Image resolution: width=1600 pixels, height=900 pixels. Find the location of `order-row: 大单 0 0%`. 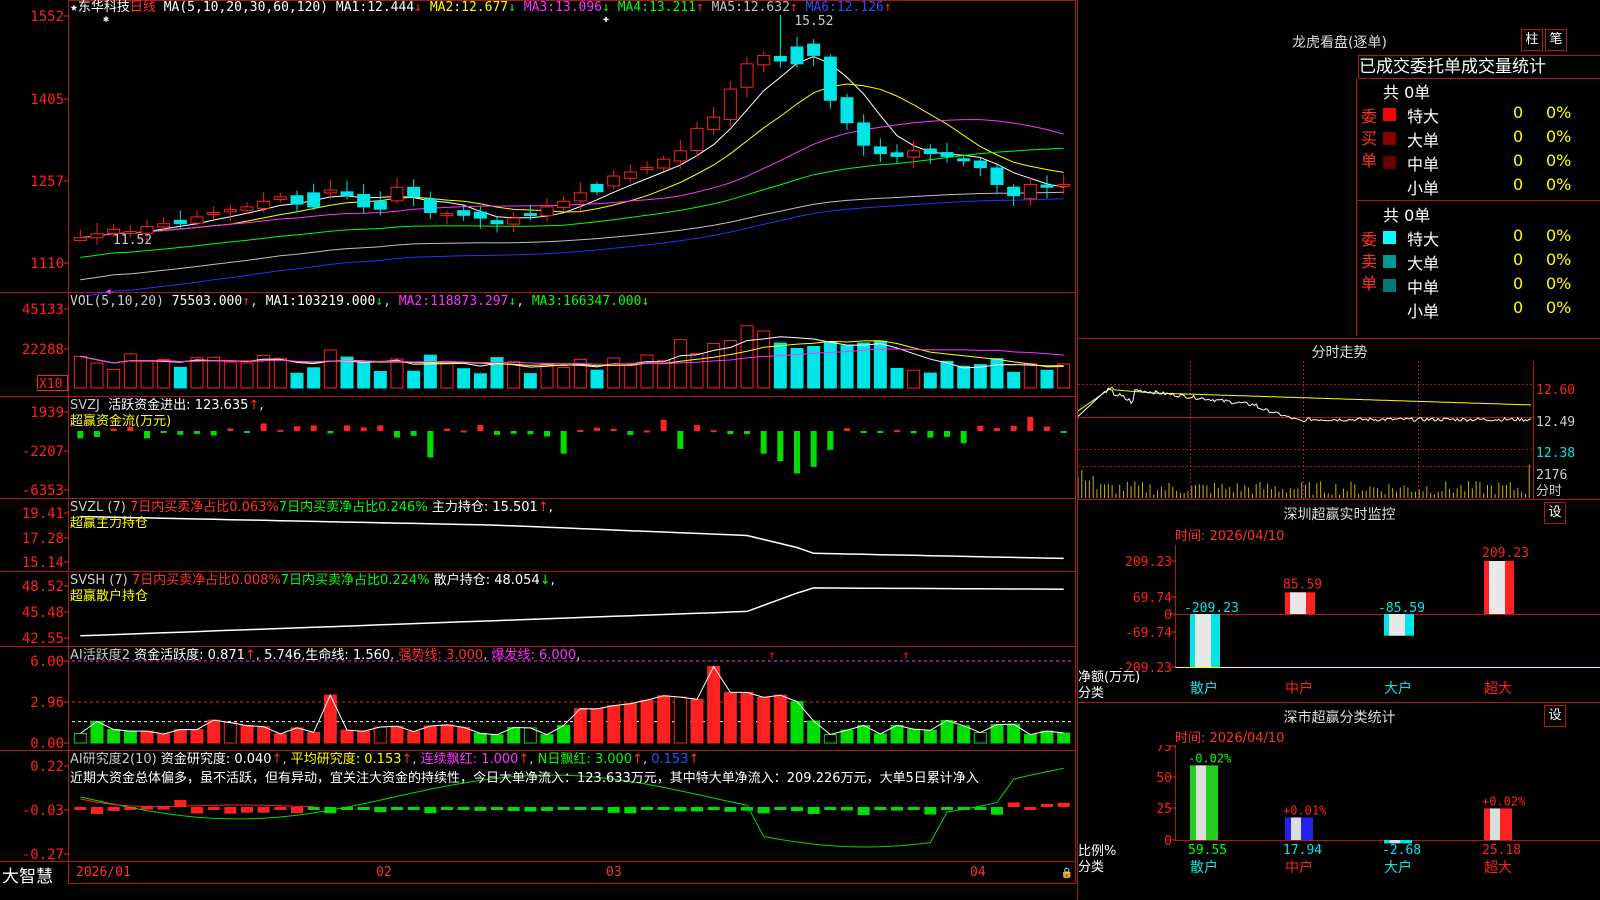

order-row: 大单 0 0% is located at coordinates (1491, 261).